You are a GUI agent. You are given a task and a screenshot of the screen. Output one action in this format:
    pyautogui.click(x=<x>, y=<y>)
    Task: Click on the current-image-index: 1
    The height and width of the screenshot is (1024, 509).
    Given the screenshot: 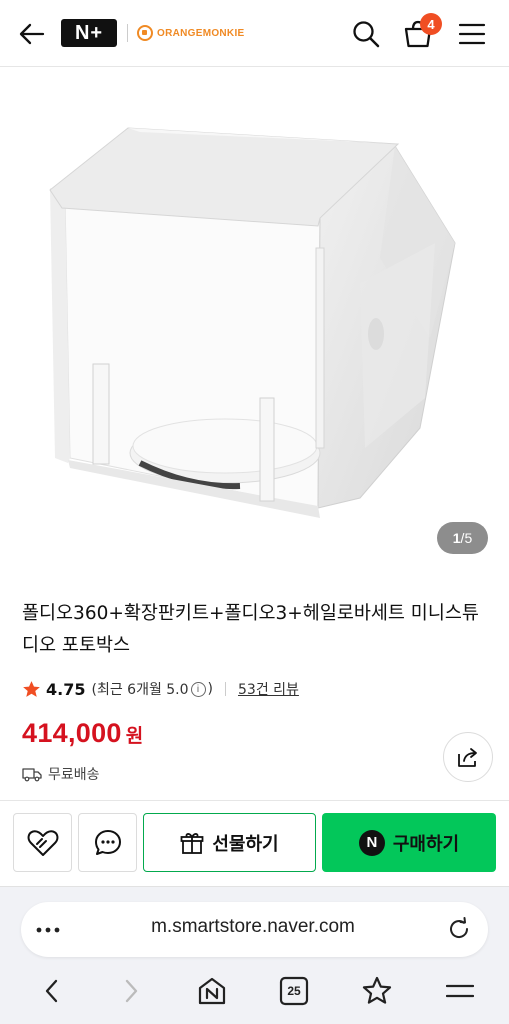 What is the action you would take?
    pyautogui.click(x=456, y=538)
    